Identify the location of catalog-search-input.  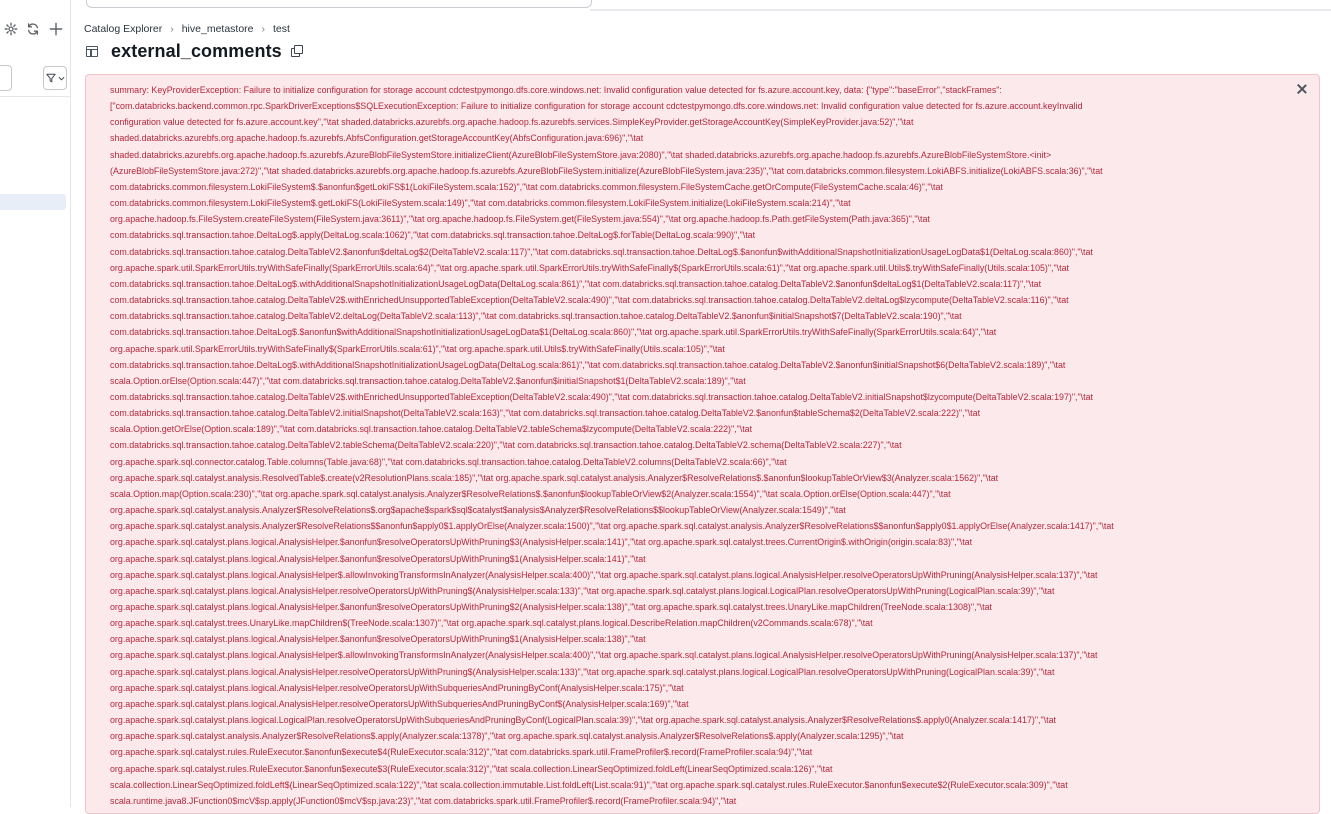
(6, 78).